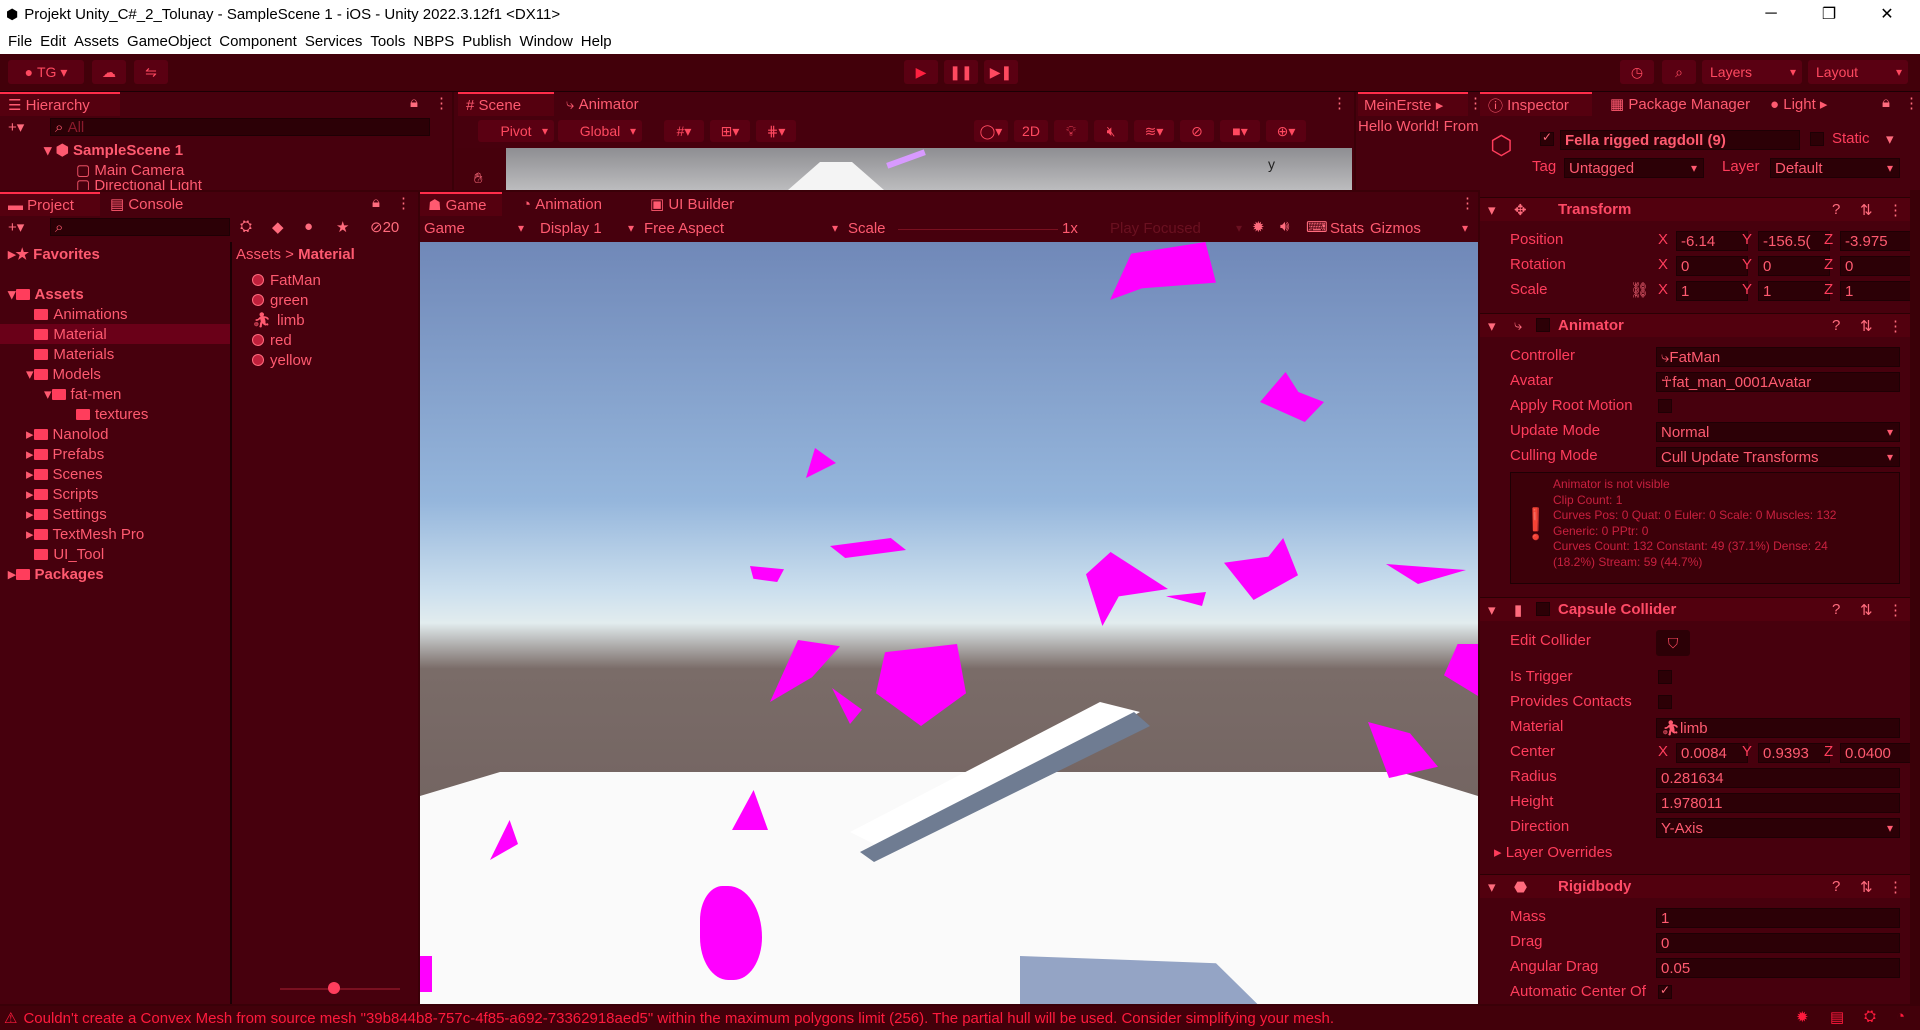 This screenshot has height=1030, width=1920. I want to click on camera-dropdown: ■▾, so click(1240, 131).